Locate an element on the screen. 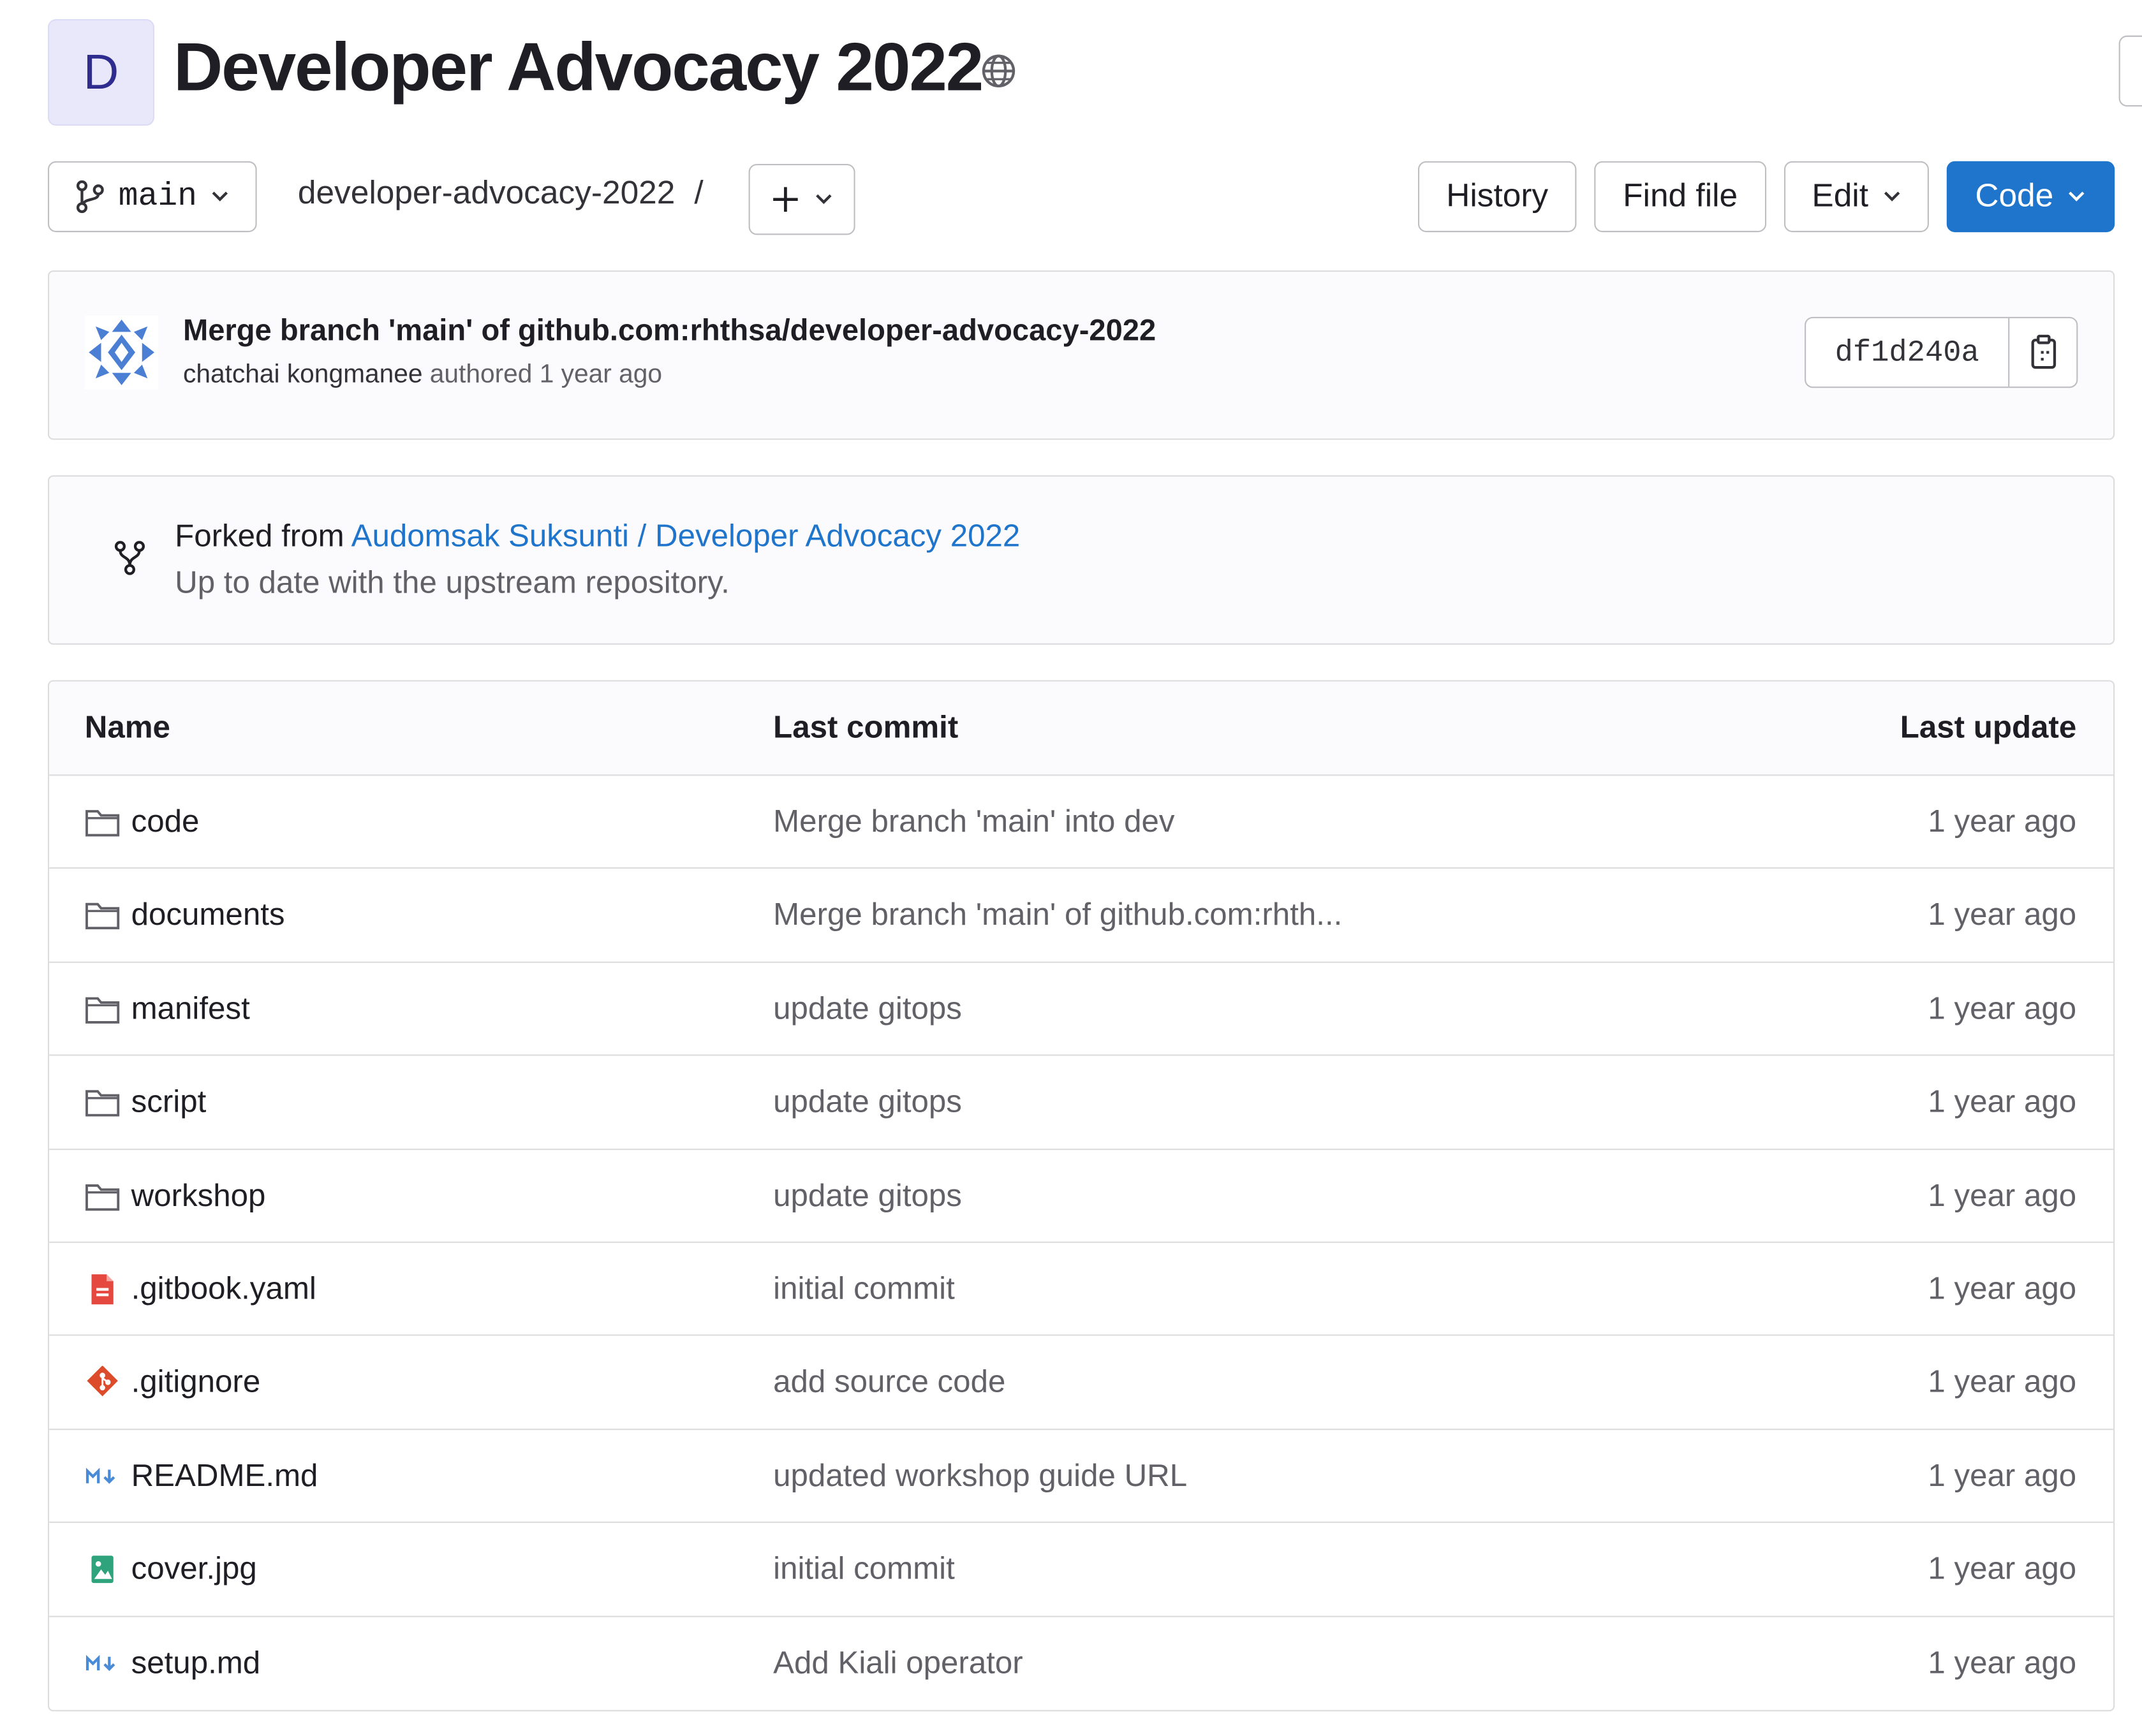 Image resolution: width=2142 pixels, height=1736 pixels. code-button: Code is located at coordinates (2030, 197).